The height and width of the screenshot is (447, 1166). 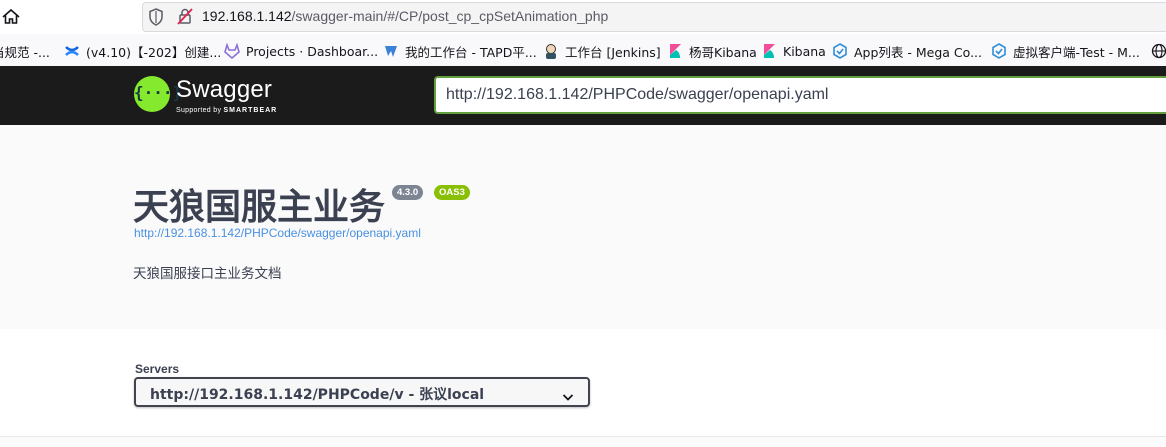 I want to click on bookmark-item: Kibana, so click(x=793, y=51).